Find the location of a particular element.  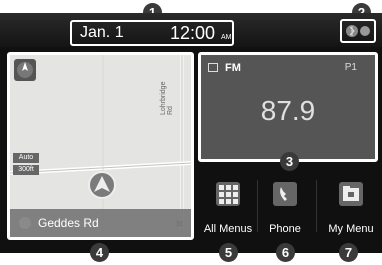

status-bar: Jan. 1 12:00 AM is located at coordinates (191, 30).